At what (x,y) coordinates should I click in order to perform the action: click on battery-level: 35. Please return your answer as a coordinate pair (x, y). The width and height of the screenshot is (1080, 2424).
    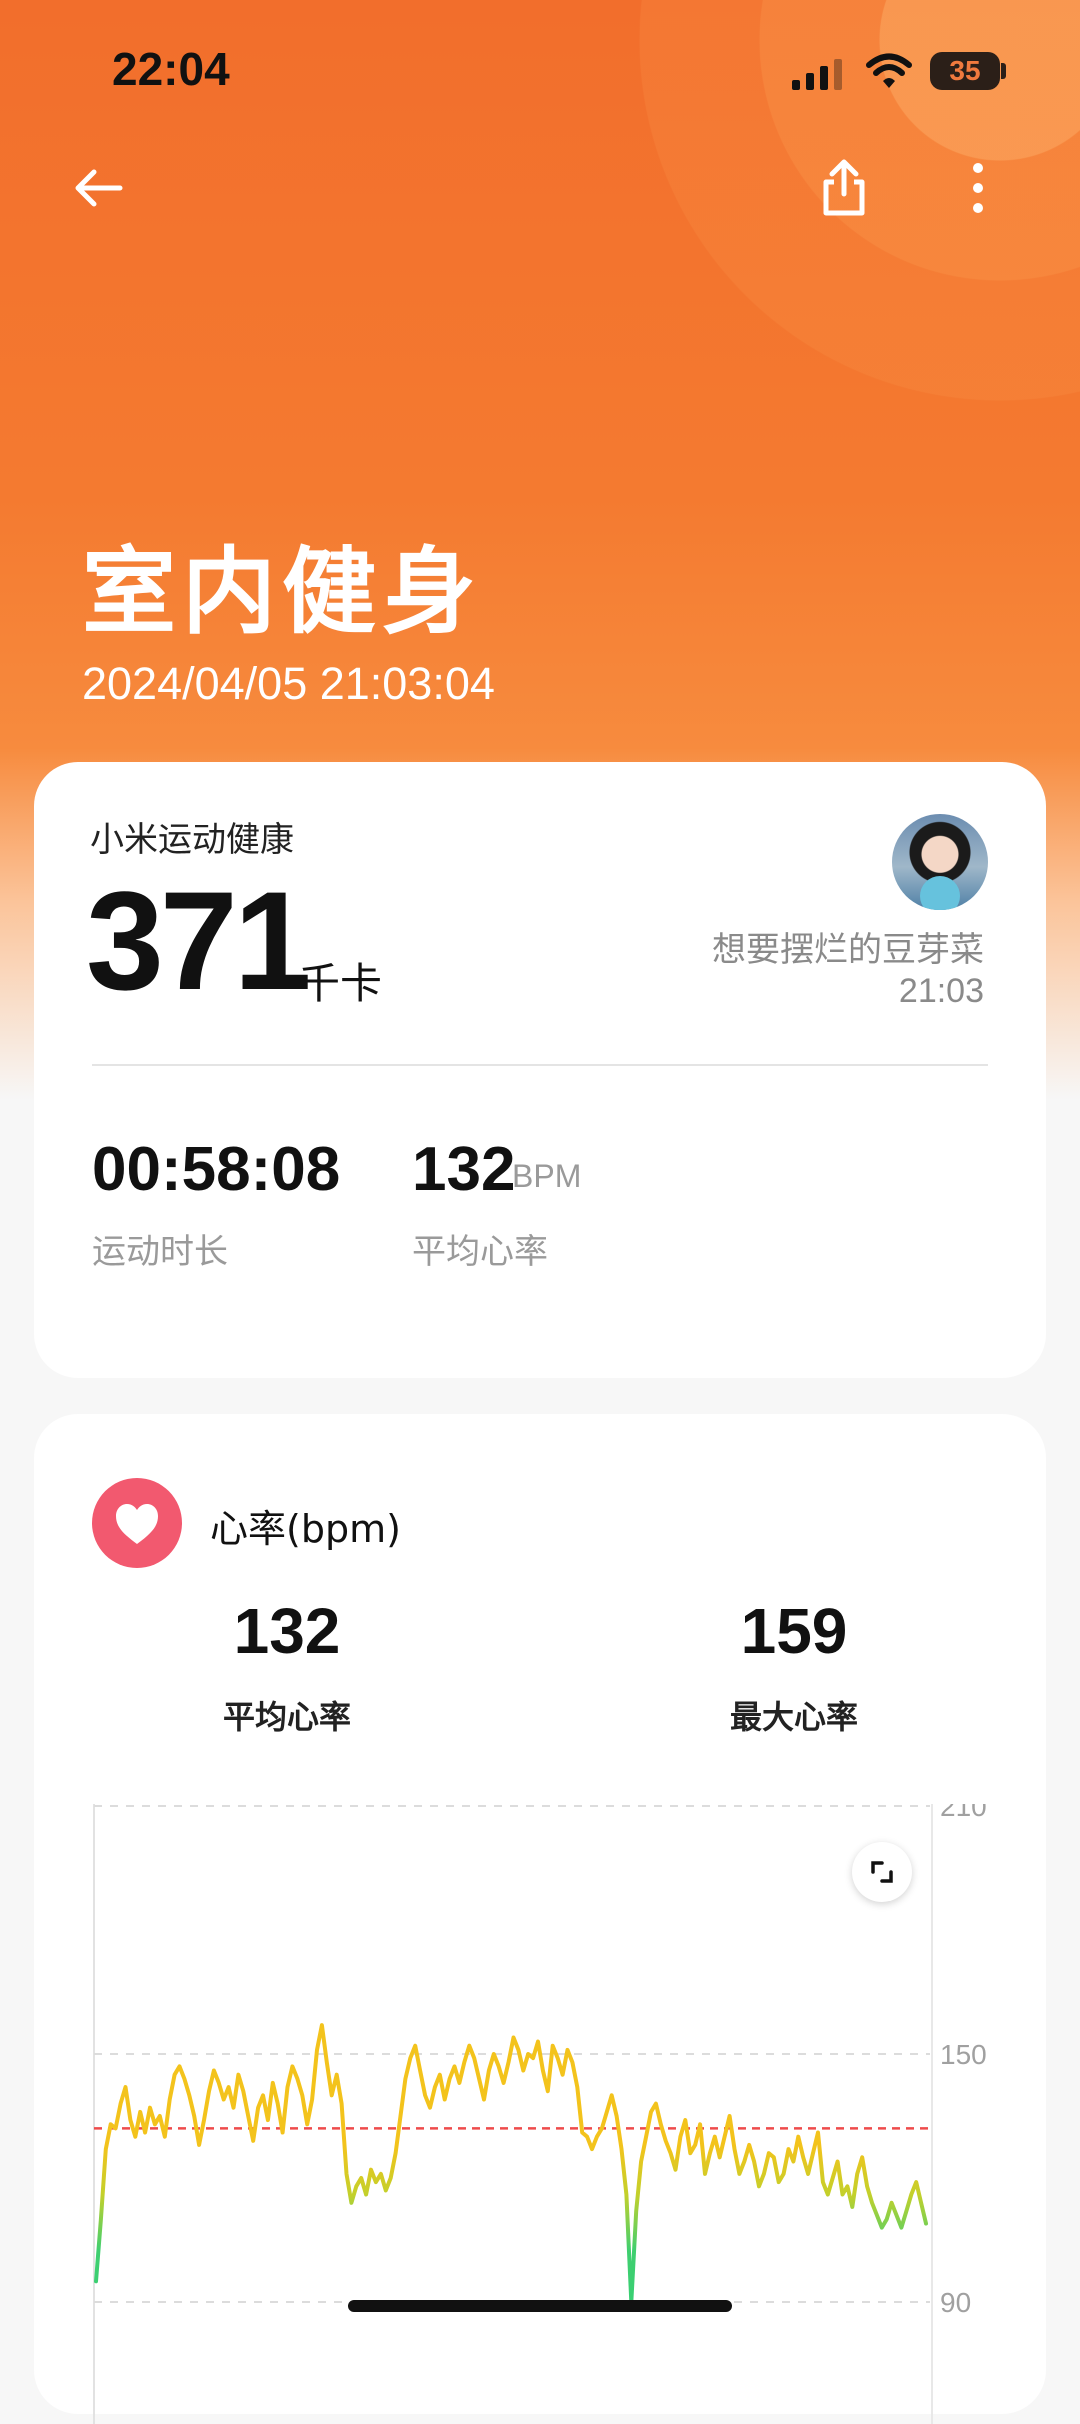
    Looking at the image, I should click on (965, 71).